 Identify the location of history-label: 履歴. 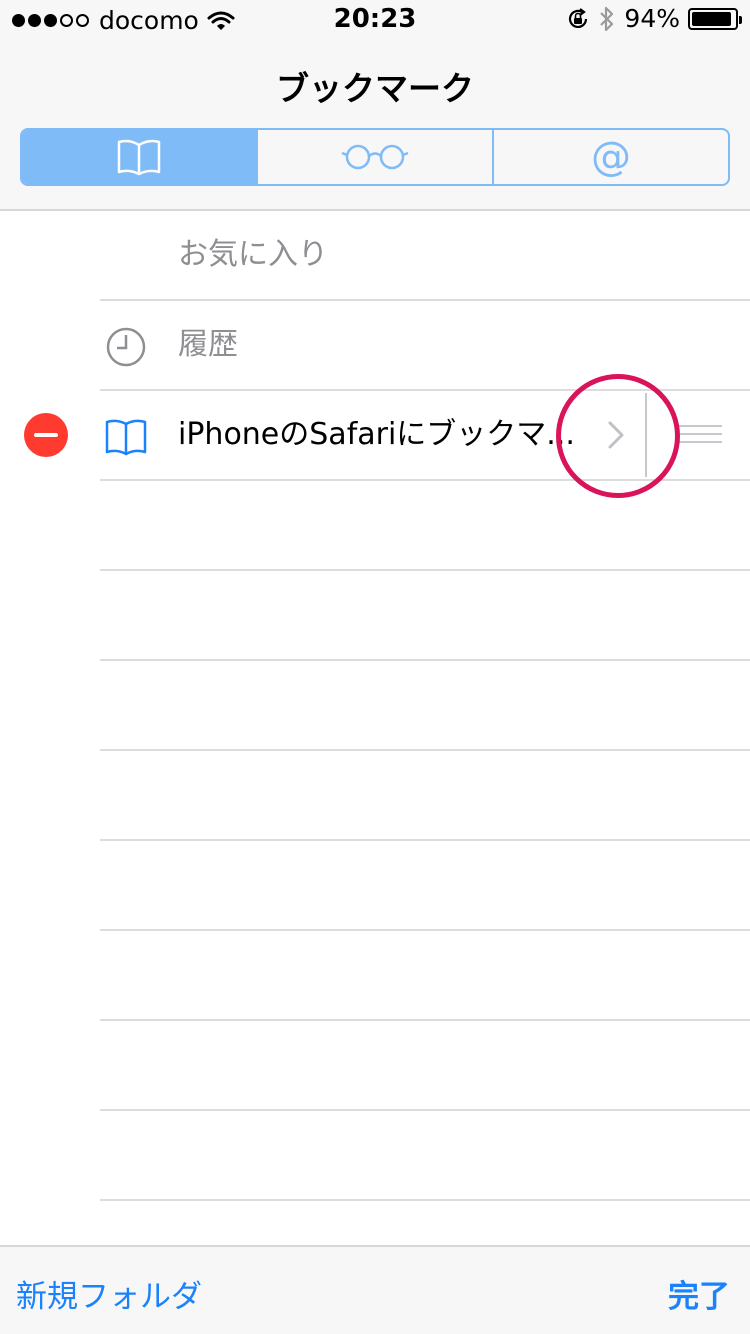
(208, 344).